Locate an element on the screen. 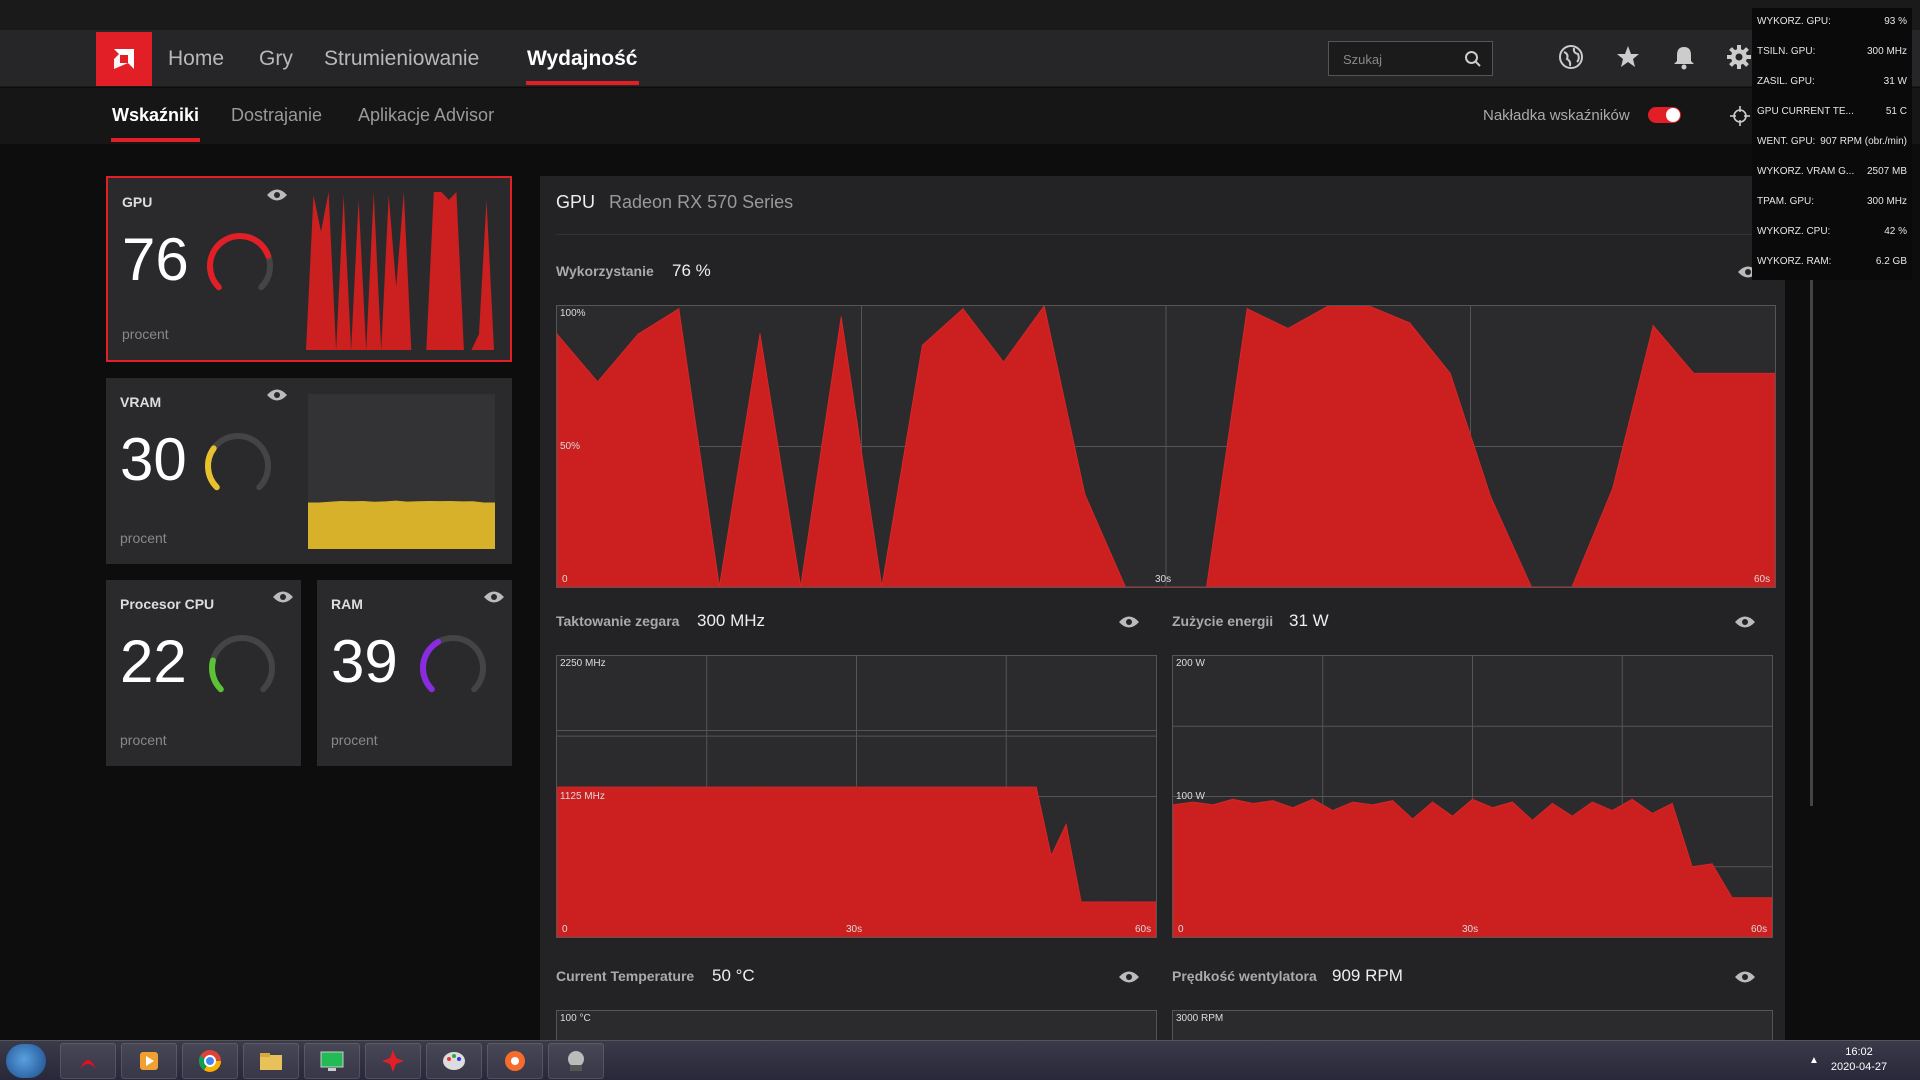 This screenshot has width=1920, height=1080. amd-logo-icon is located at coordinates (124, 59).